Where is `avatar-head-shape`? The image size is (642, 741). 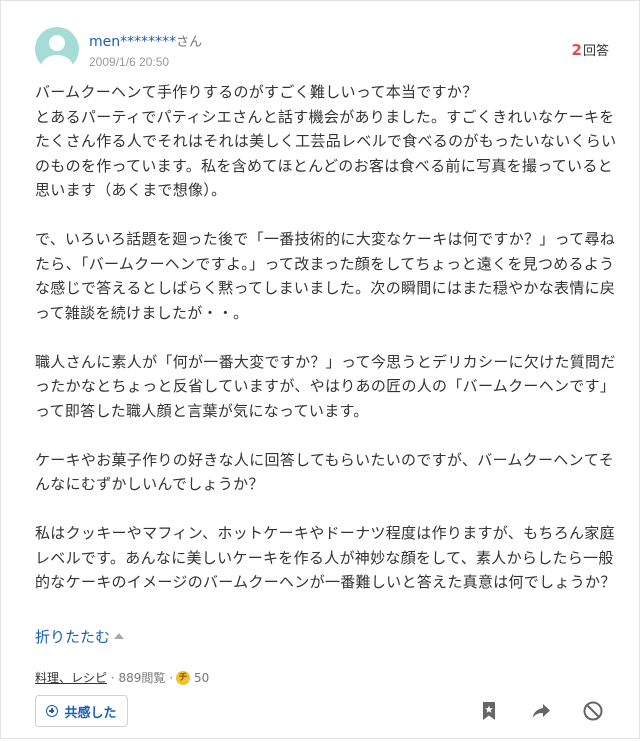 avatar-head-shape is located at coordinates (57, 43).